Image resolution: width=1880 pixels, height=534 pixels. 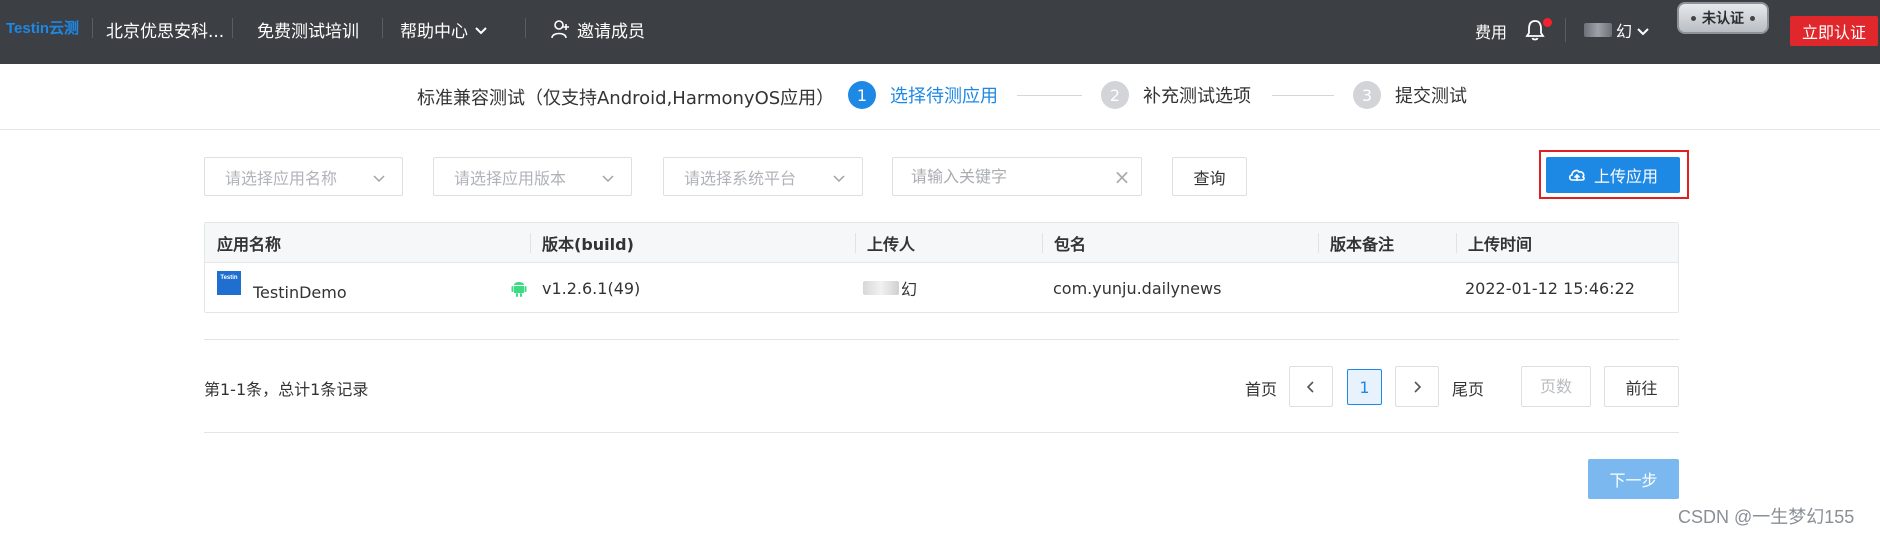 What do you see at coordinates (300, 292) in the screenshot?
I see `app-name-cell: TestinDemo` at bounding box center [300, 292].